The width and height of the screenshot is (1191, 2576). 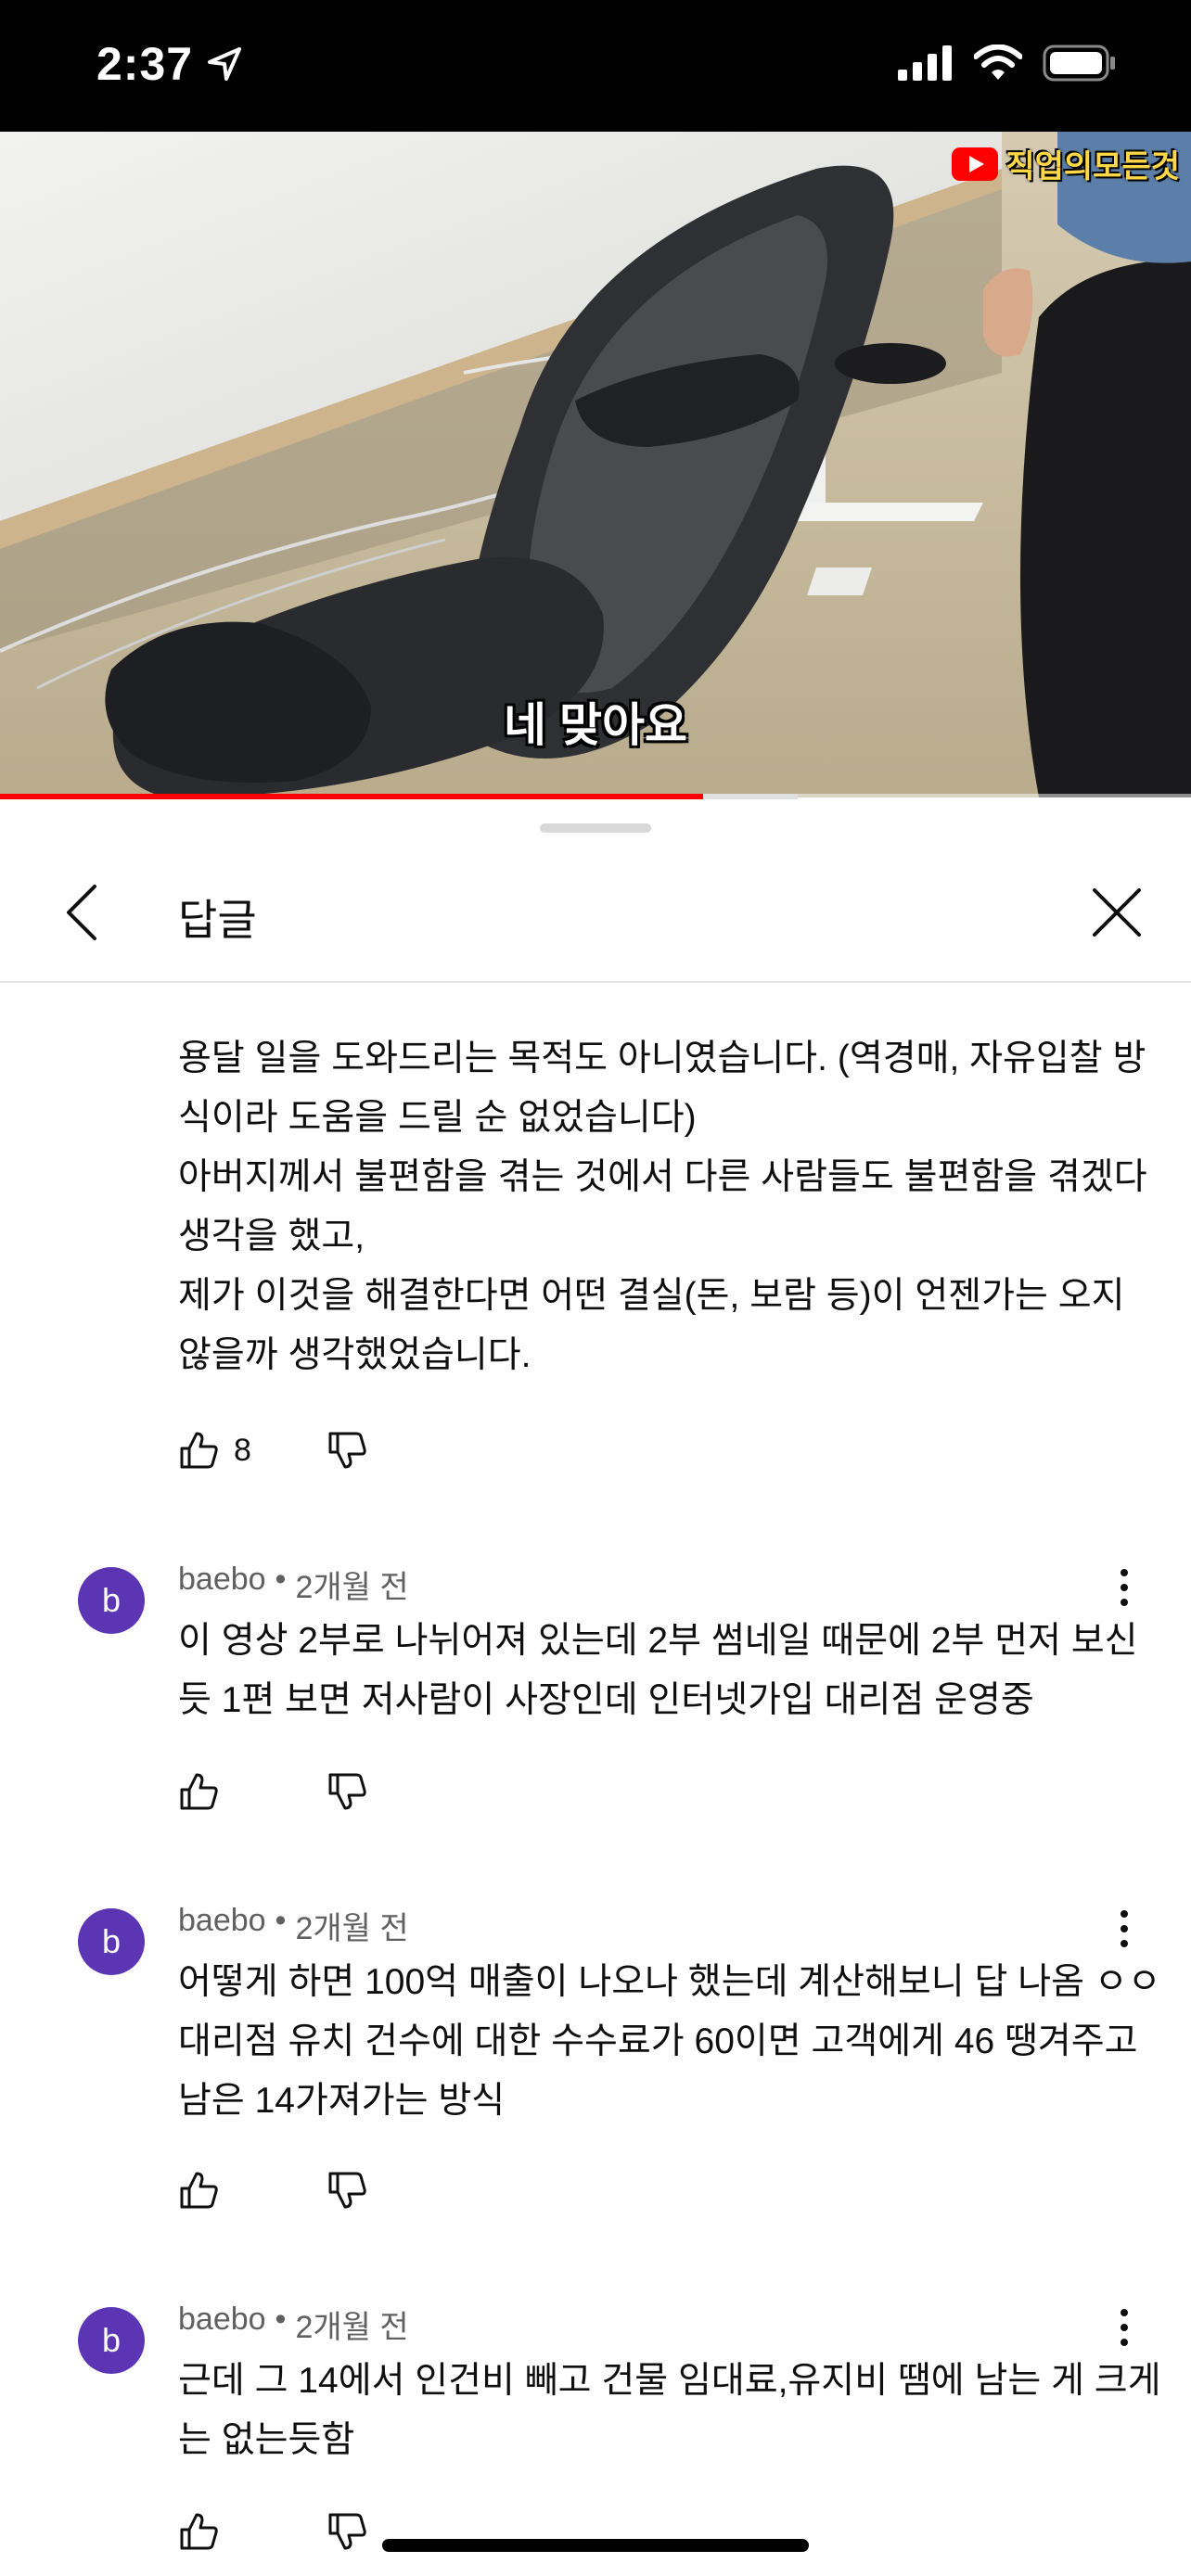 I want to click on replies-header: 답글, so click(x=595, y=919).